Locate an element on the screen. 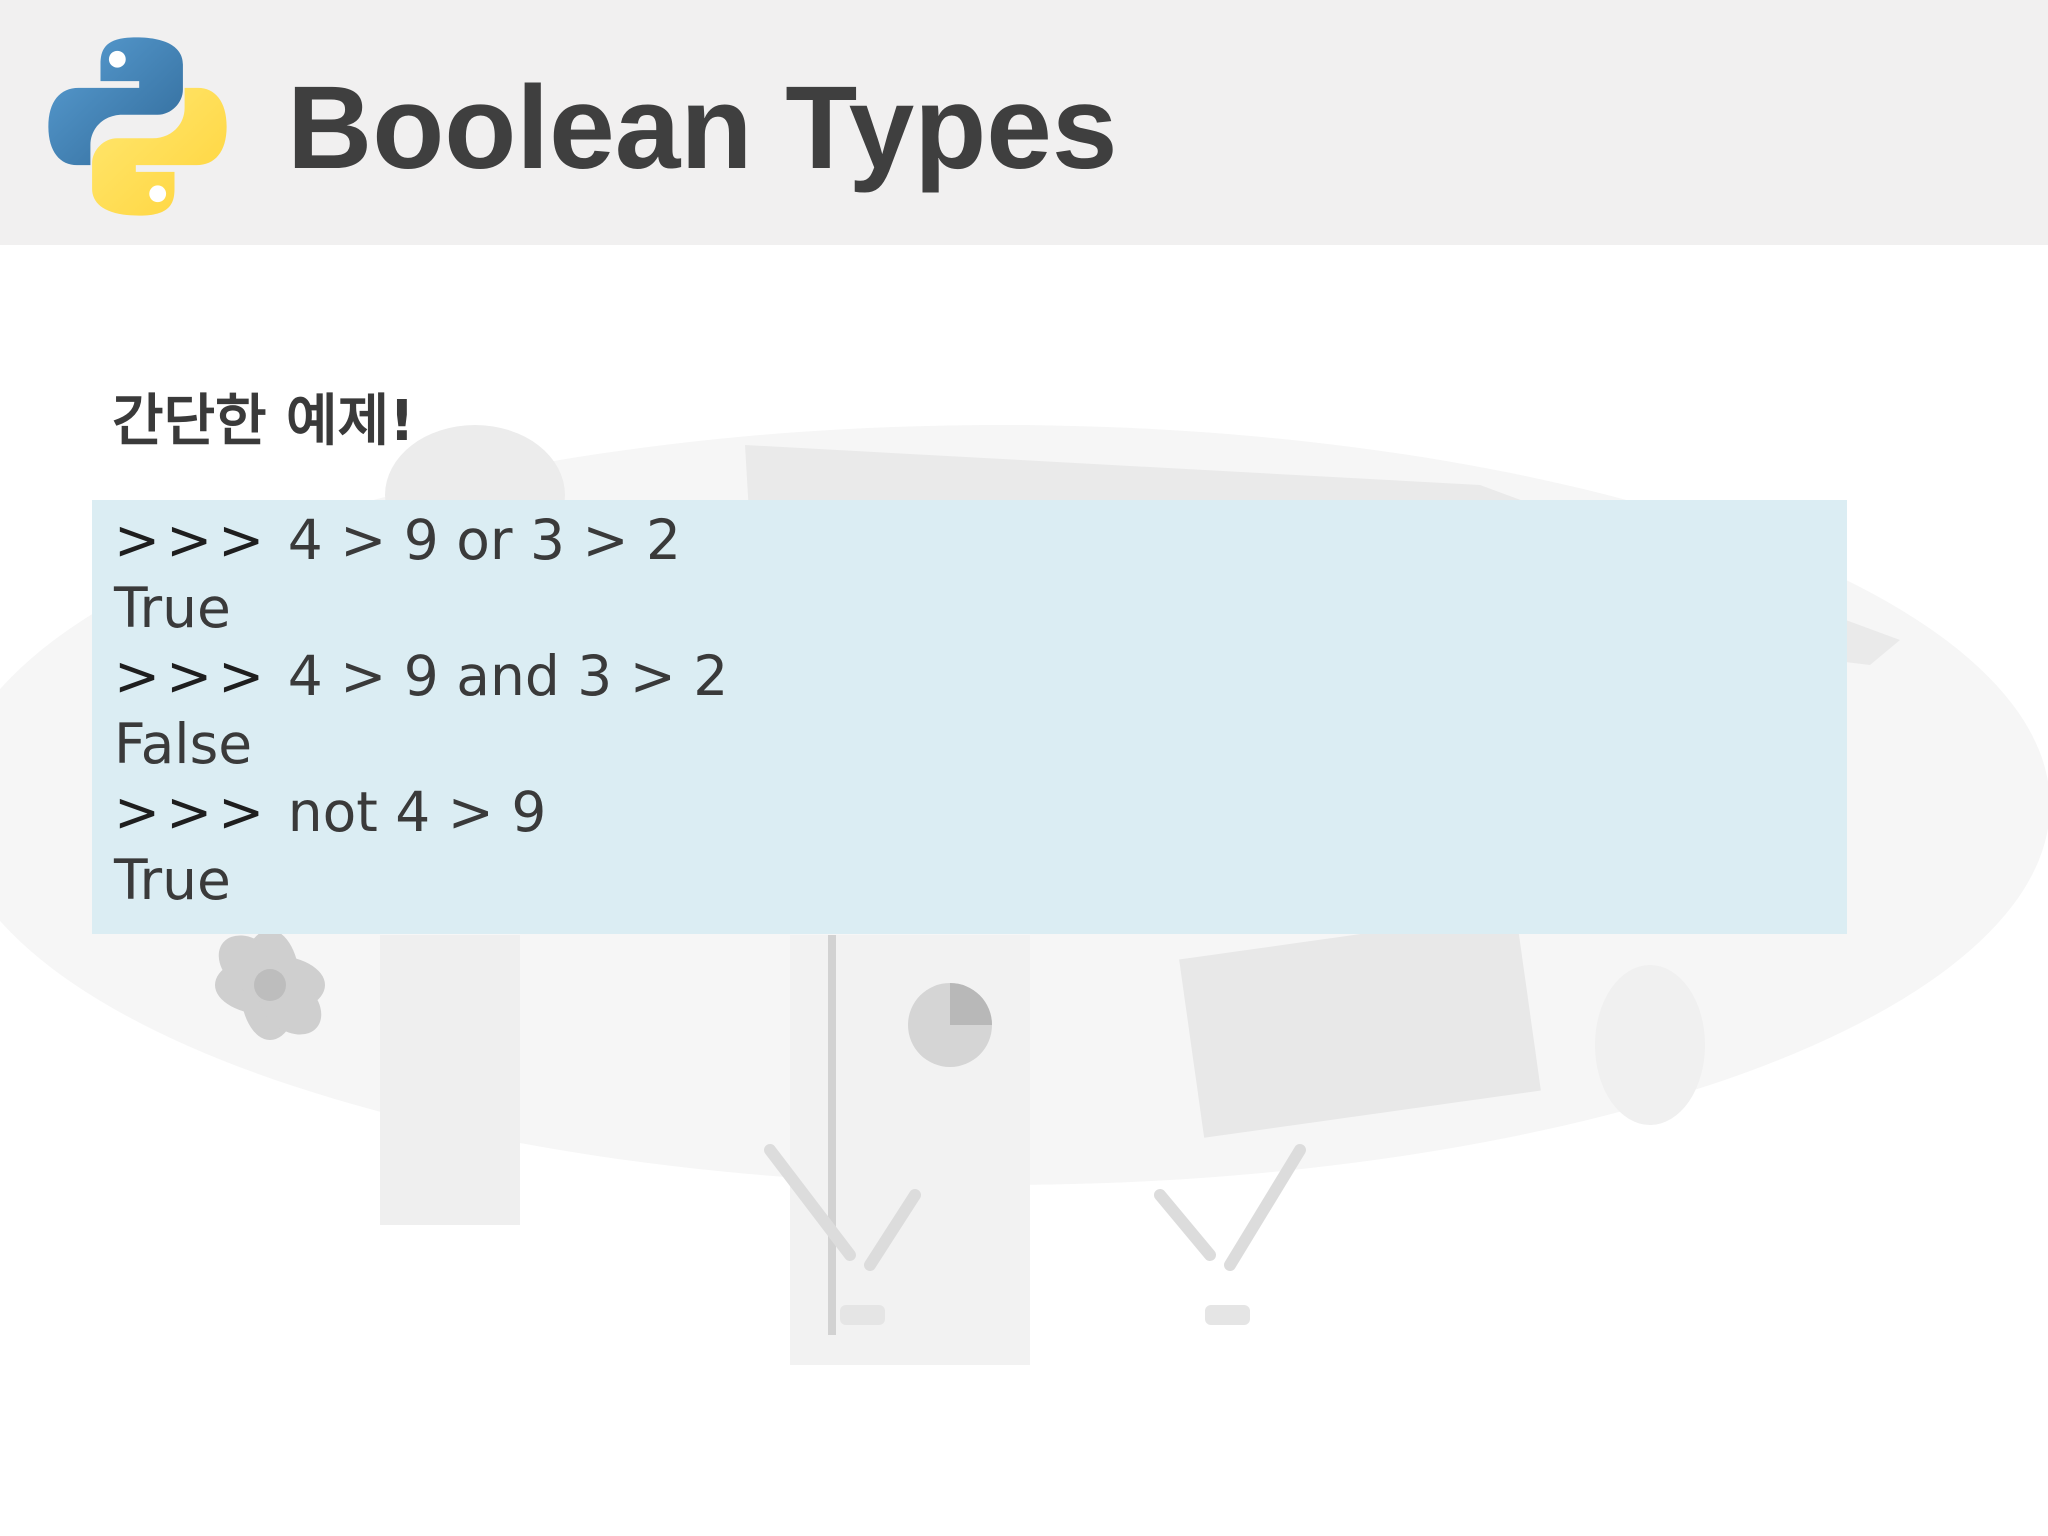 The height and width of the screenshot is (1536, 2048). code-text: 4 > 9 and 3 > 2 is located at coordinates (499, 676).